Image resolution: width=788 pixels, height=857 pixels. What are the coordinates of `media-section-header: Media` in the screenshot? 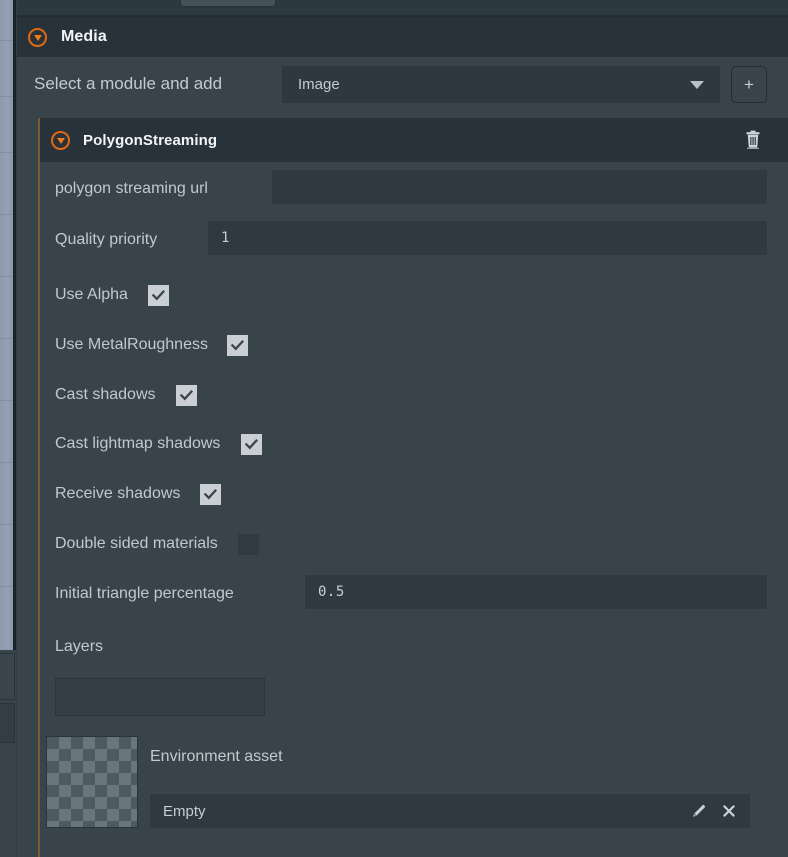 It's located at (402, 37).